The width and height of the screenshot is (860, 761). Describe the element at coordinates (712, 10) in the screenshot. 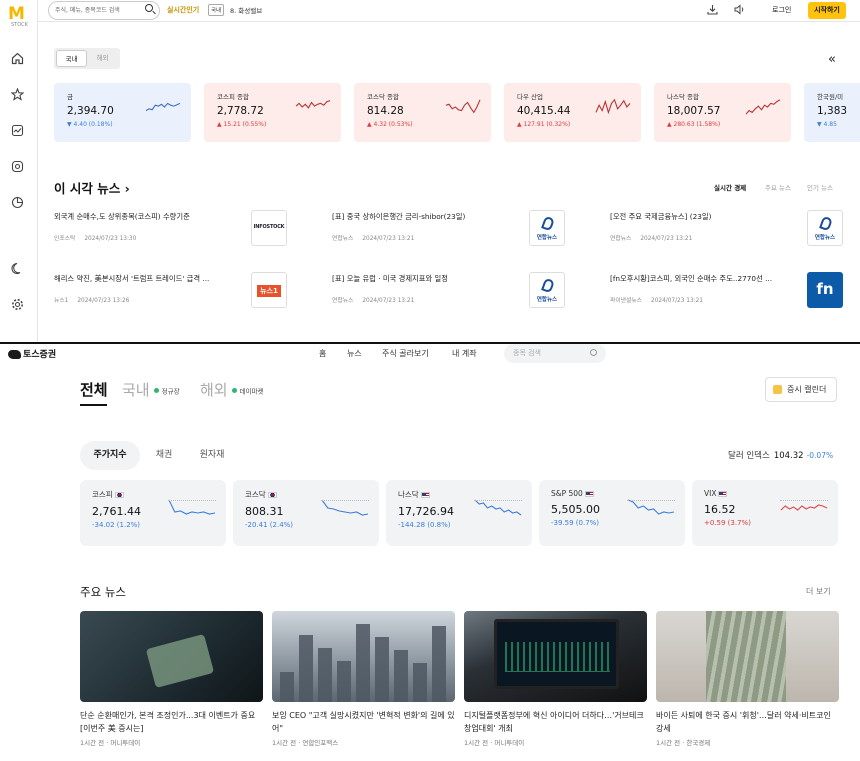

I see `download-icon` at that location.